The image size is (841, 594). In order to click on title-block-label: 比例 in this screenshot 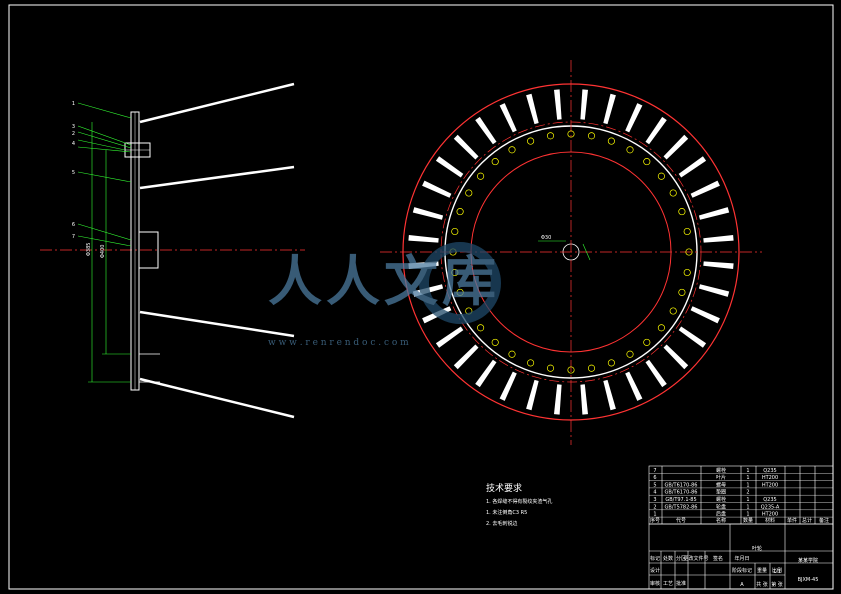, I will do `click(777, 570)`.